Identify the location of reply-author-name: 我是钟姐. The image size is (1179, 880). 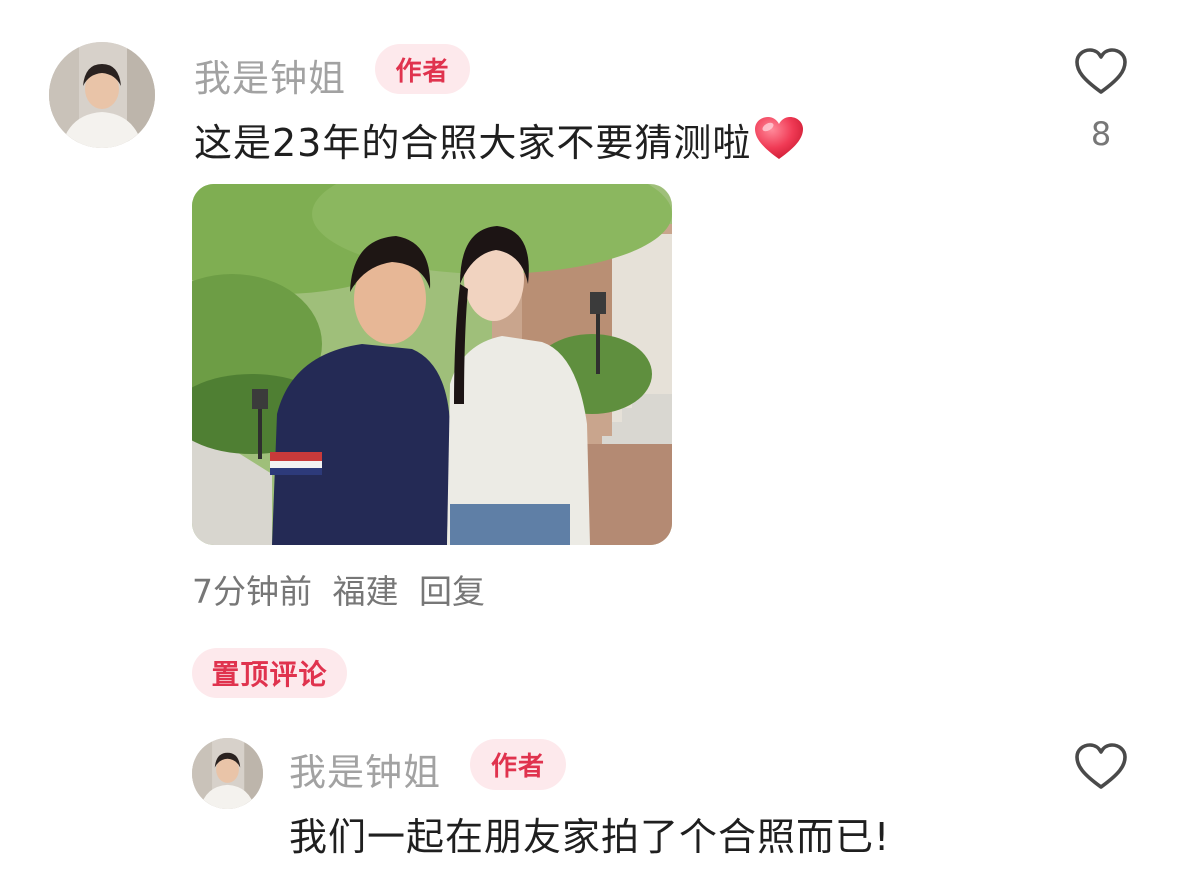
(365, 769).